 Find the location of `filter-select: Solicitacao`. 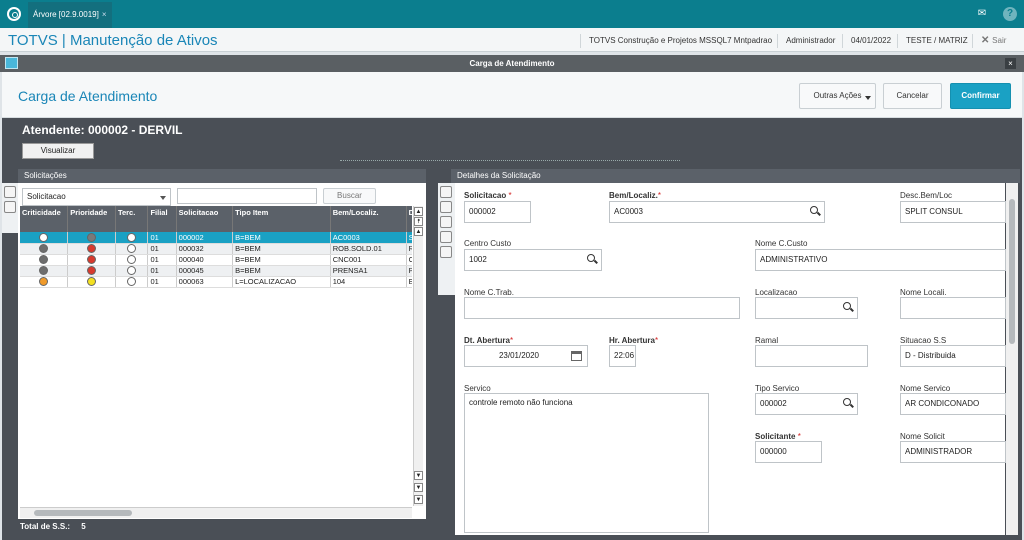

filter-select: Solicitacao is located at coordinates (96, 197).